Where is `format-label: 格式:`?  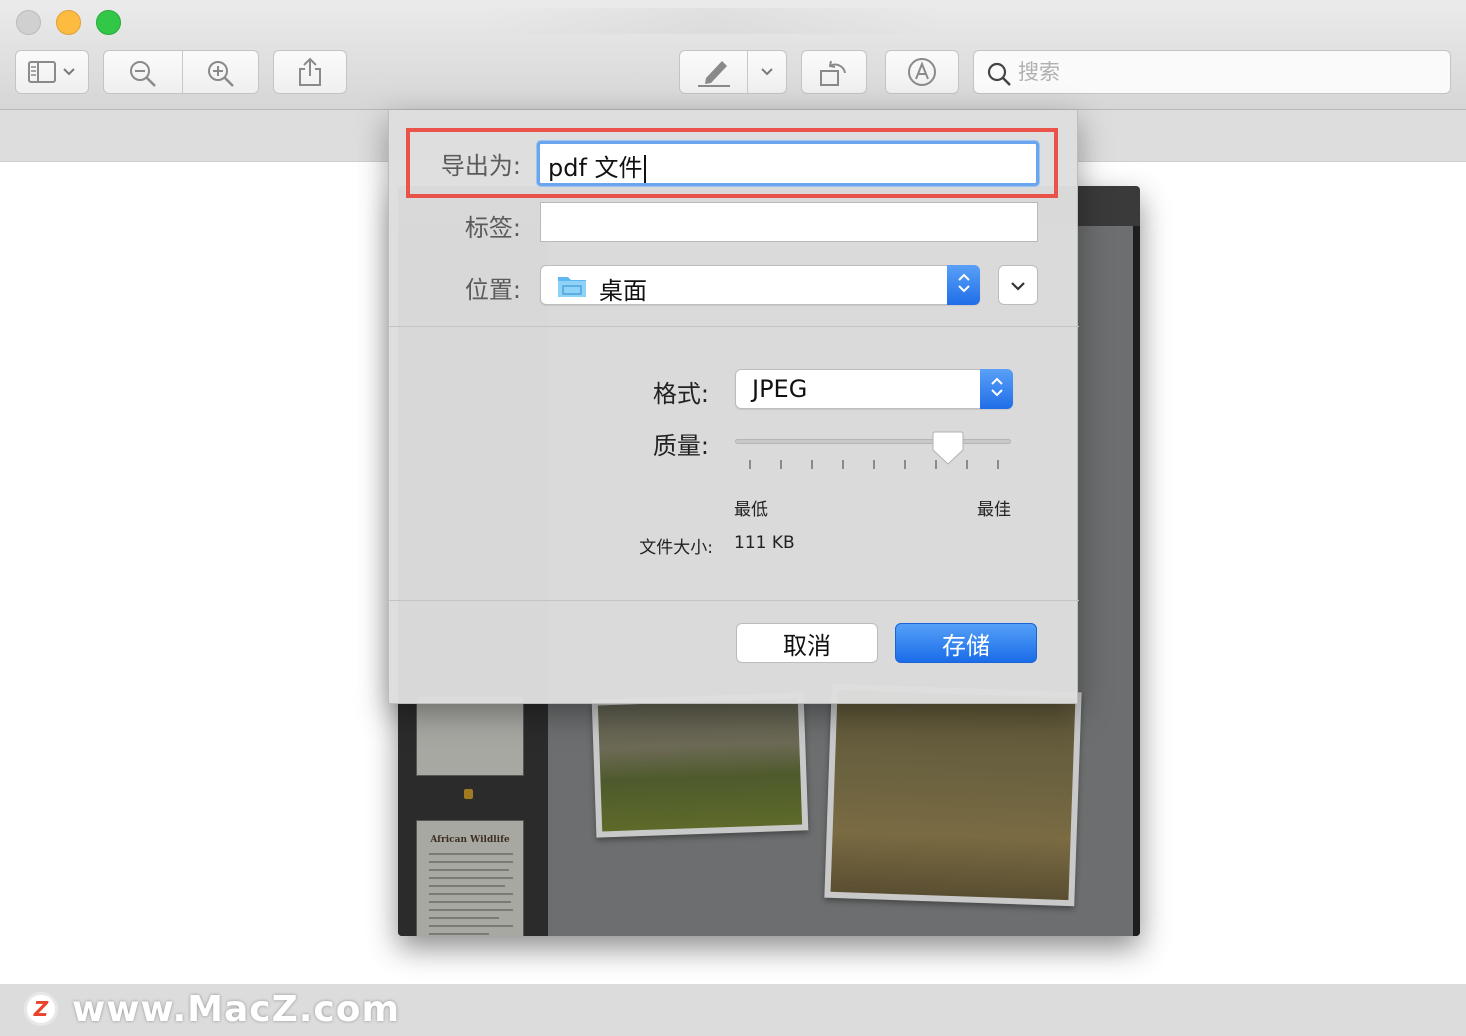
format-label: 格式: is located at coordinates (680, 394).